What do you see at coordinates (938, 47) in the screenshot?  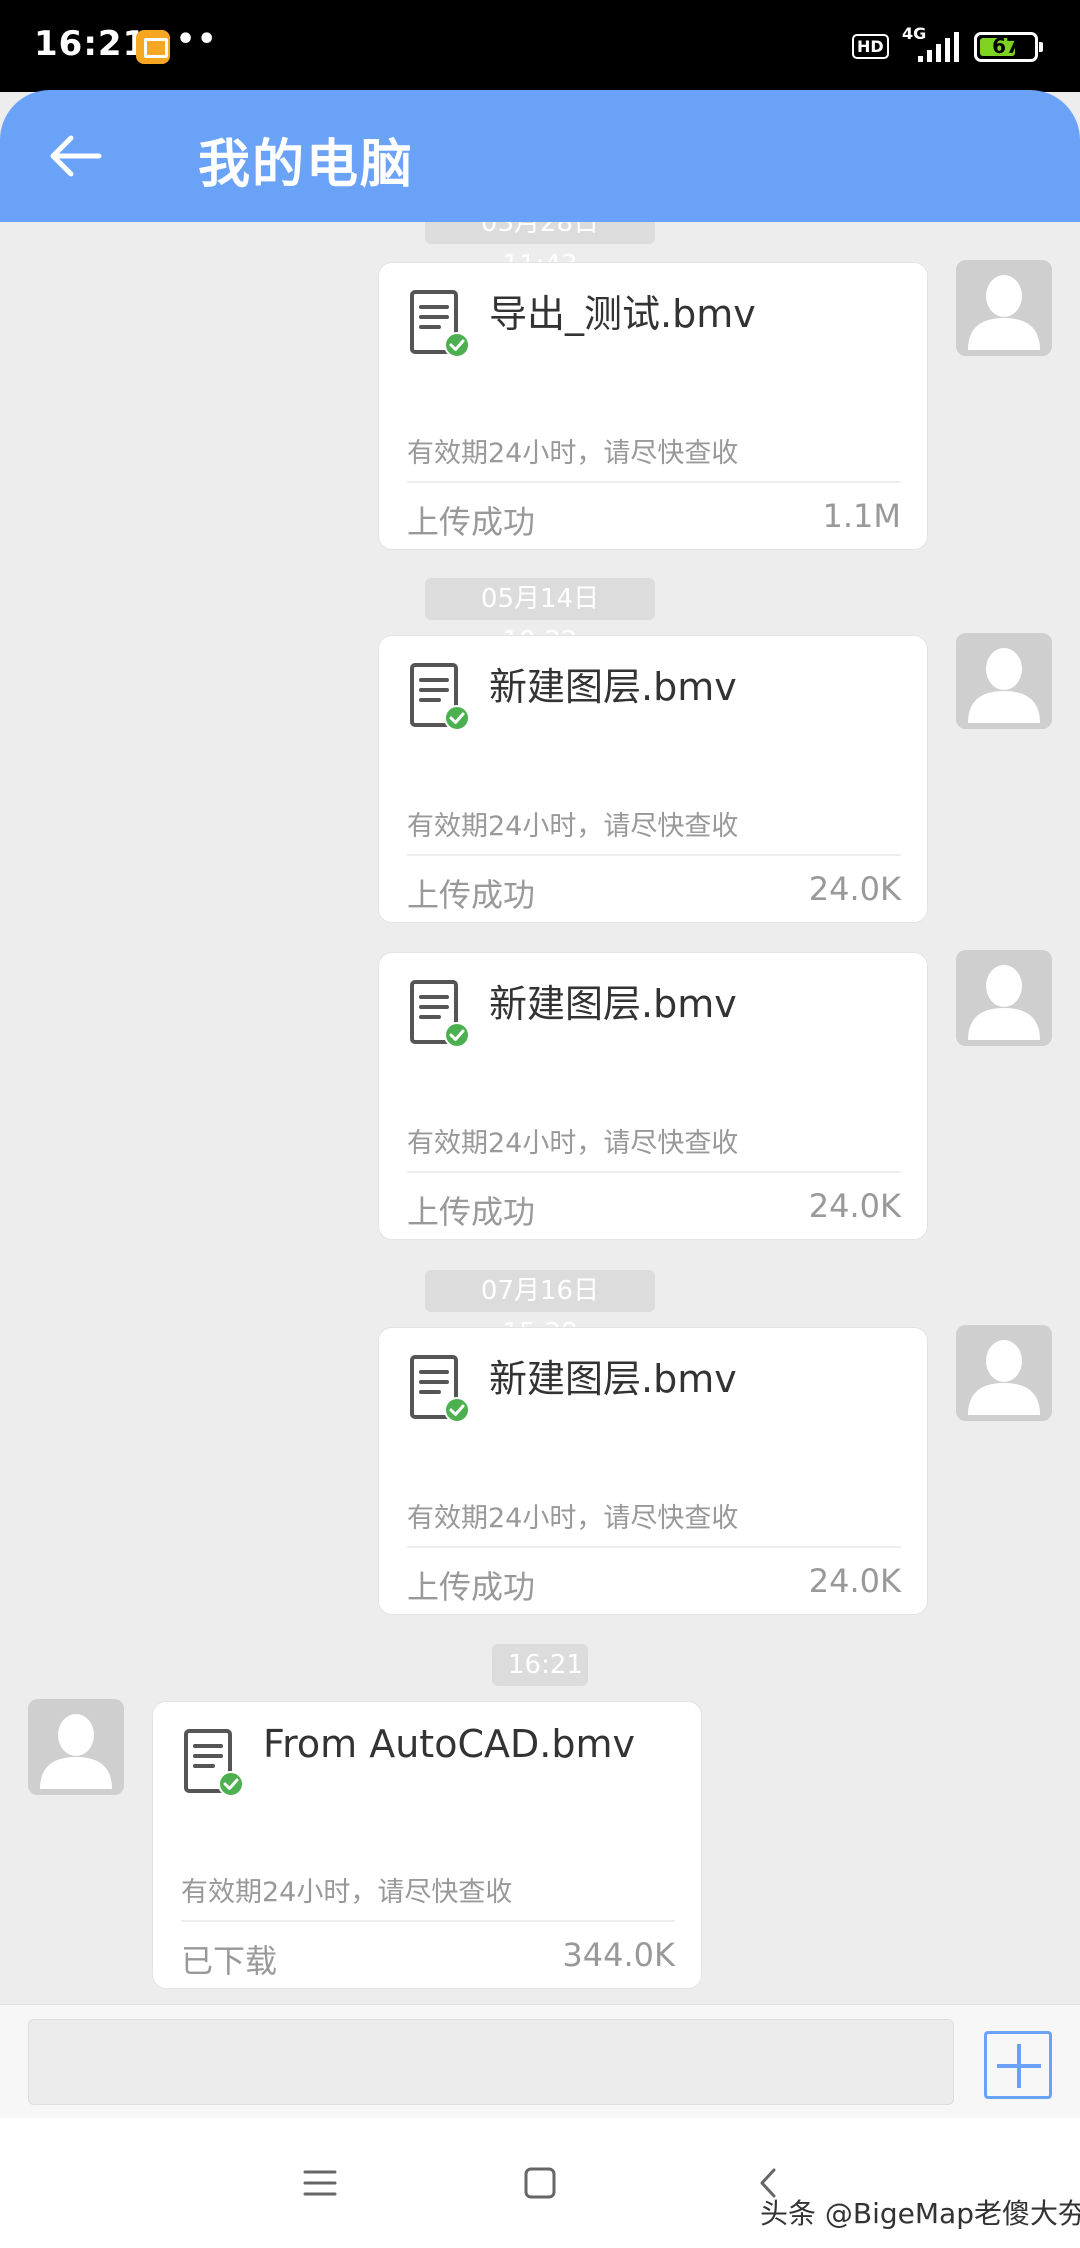 I see `signal-strength-icon` at bounding box center [938, 47].